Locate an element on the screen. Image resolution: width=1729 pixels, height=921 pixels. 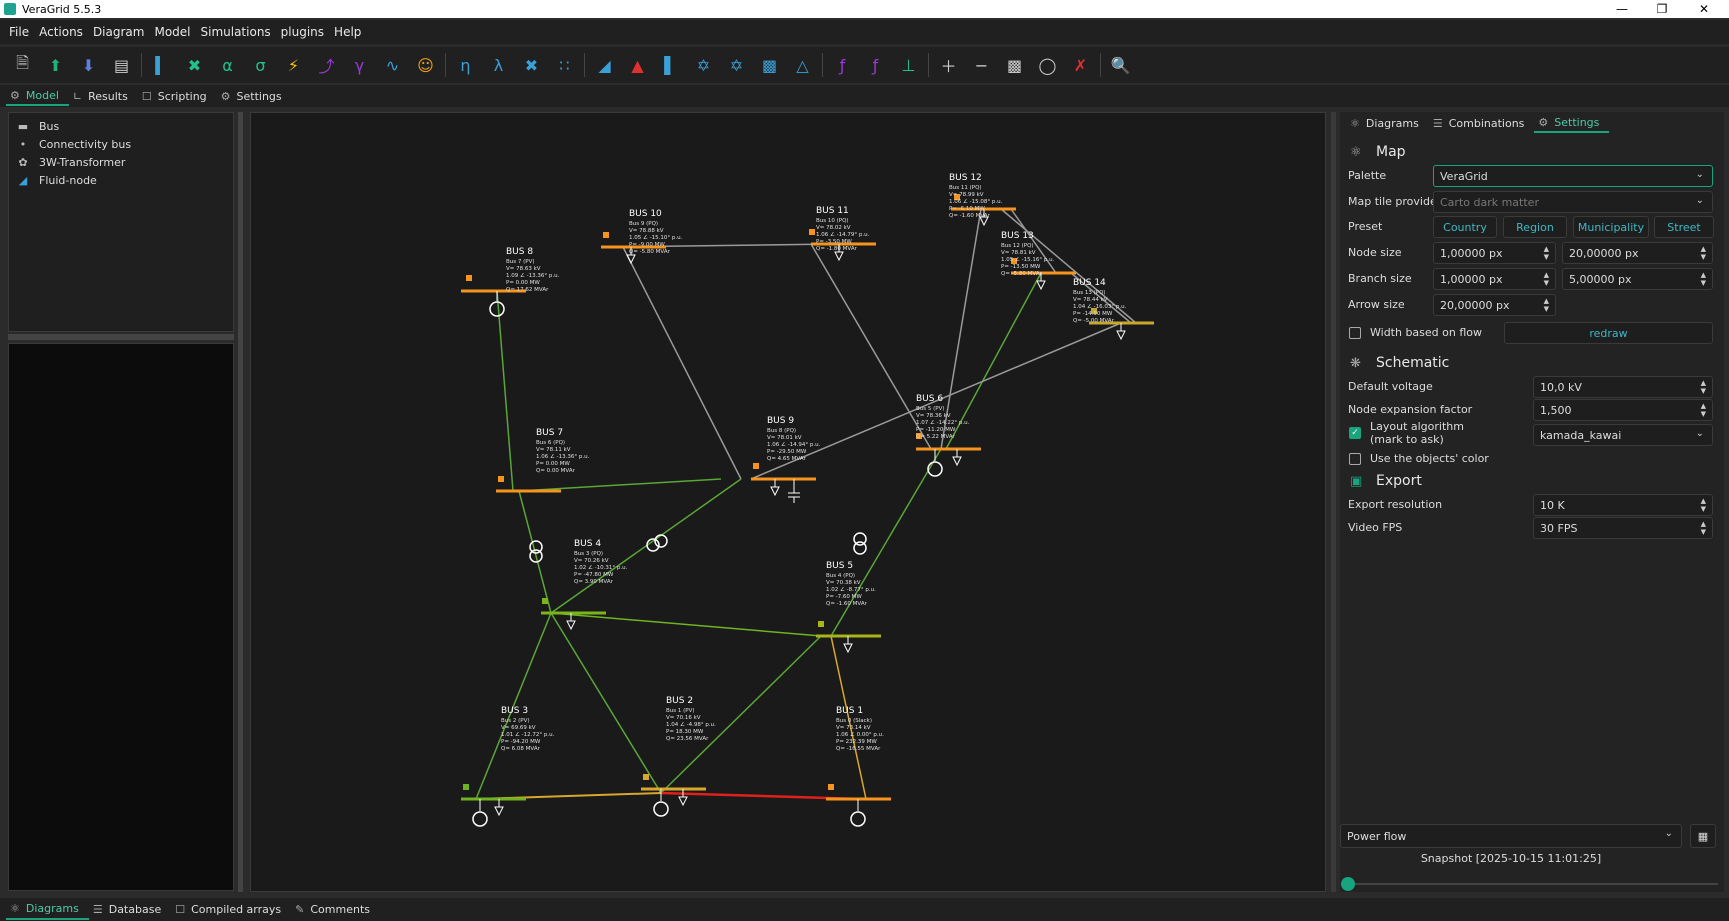
preset-region-button: Region is located at coordinates (1535, 227).